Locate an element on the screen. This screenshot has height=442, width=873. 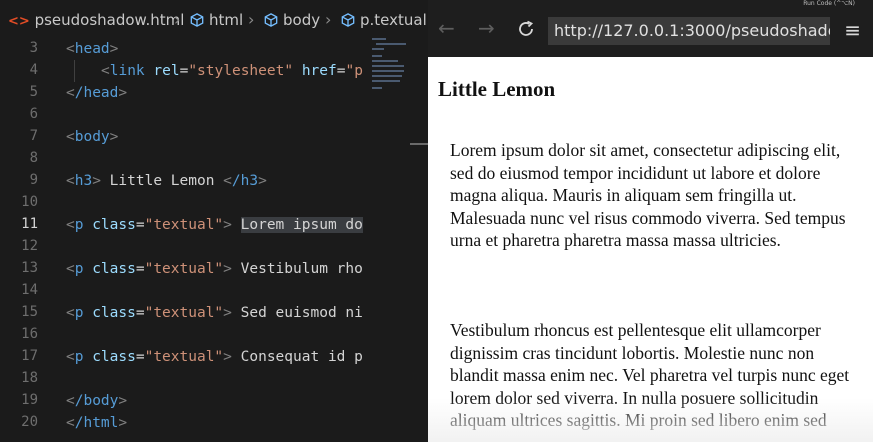
minimap is located at coordinates (392, 240).